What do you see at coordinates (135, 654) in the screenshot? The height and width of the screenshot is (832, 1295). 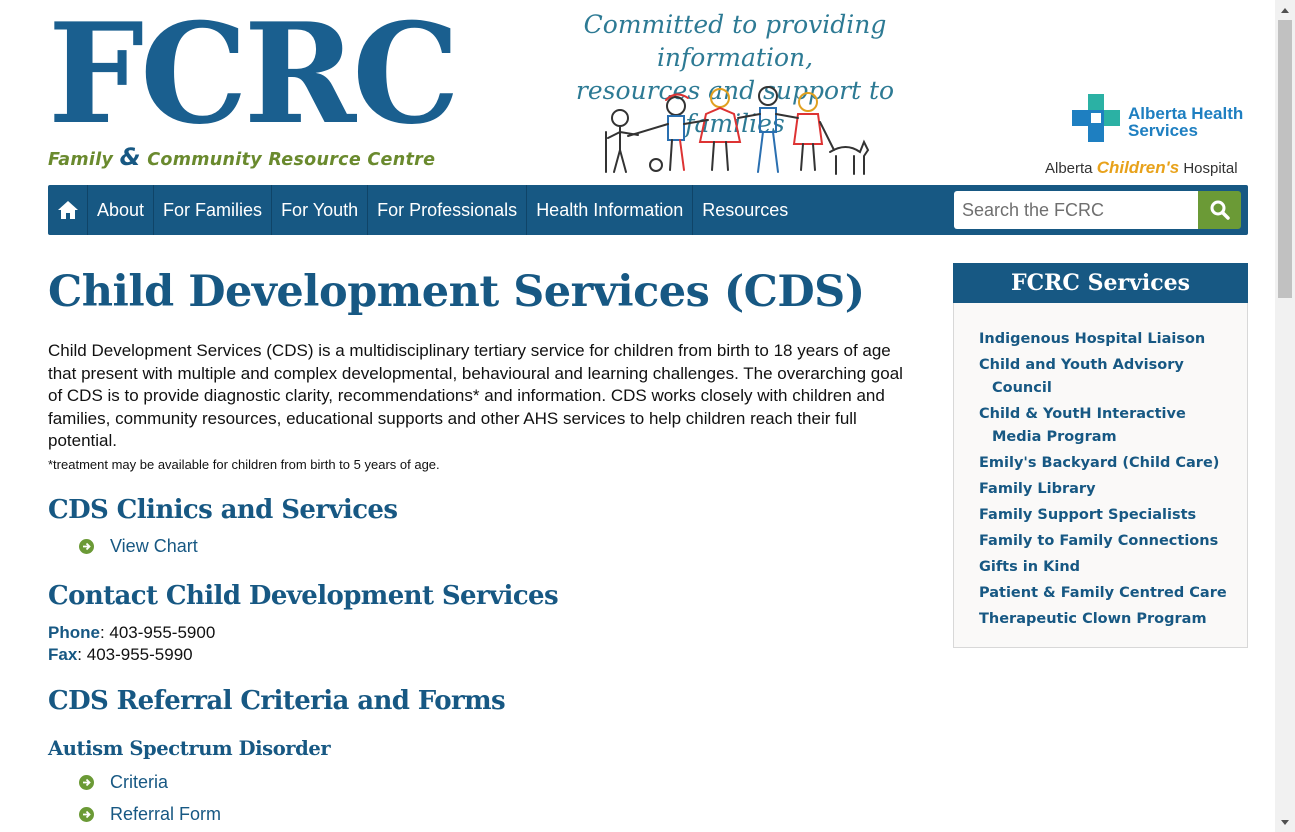 I see `fax-value: : 403-955-5990` at bounding box center [135, 654].